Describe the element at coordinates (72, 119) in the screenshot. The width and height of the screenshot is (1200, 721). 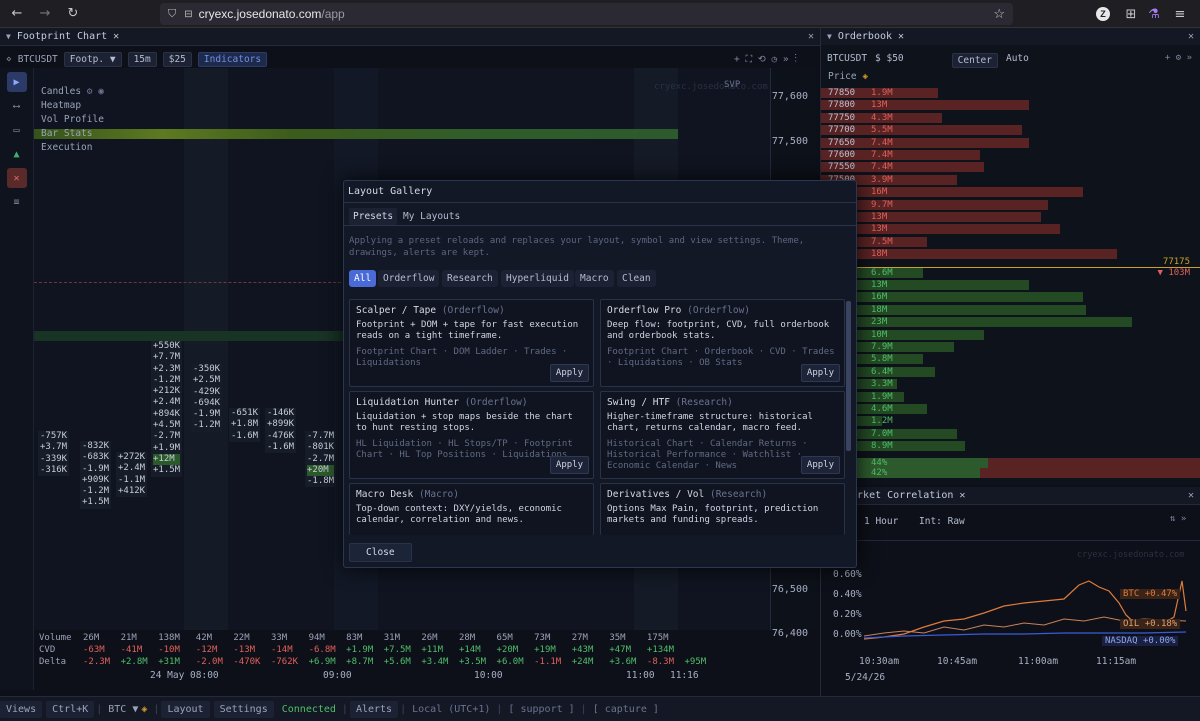
I see `menu-vol-profile: Vol Profile` at that location.